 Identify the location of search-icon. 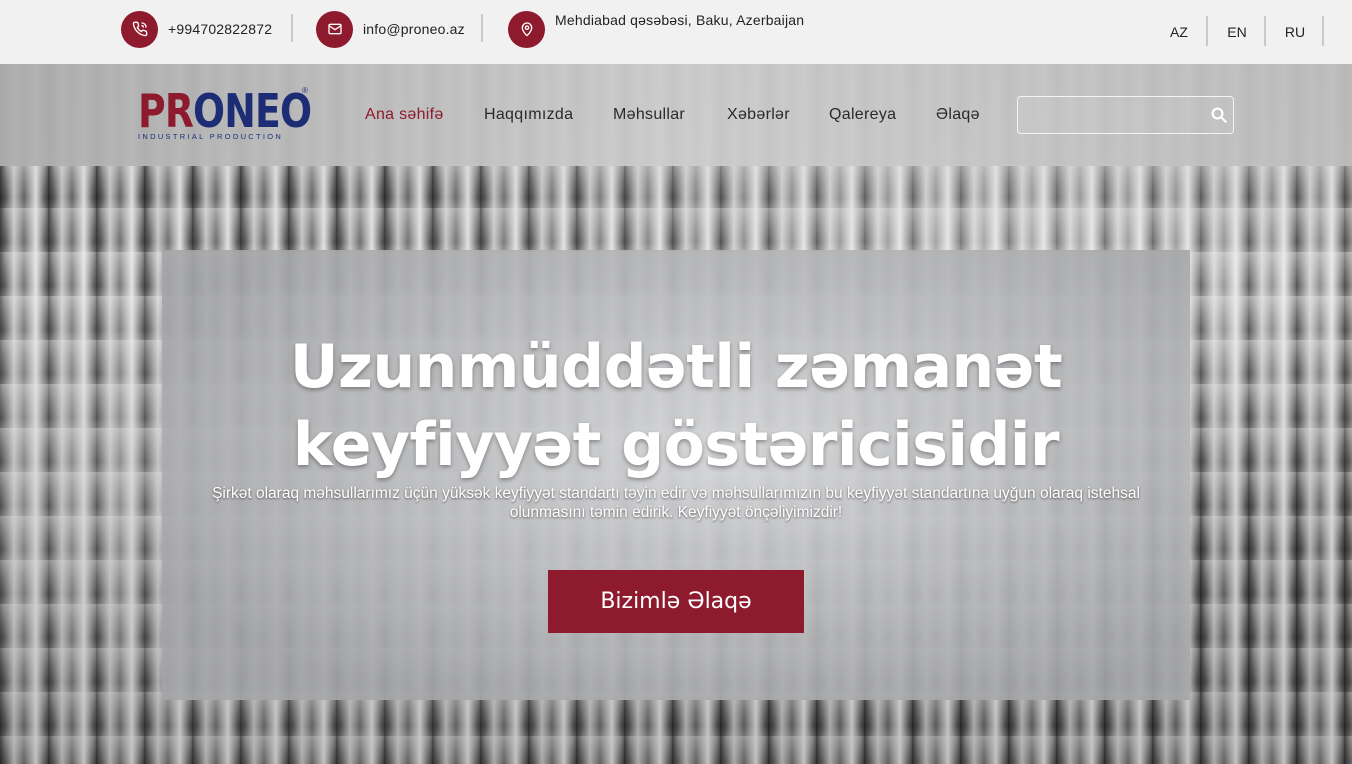
(1219, 115).